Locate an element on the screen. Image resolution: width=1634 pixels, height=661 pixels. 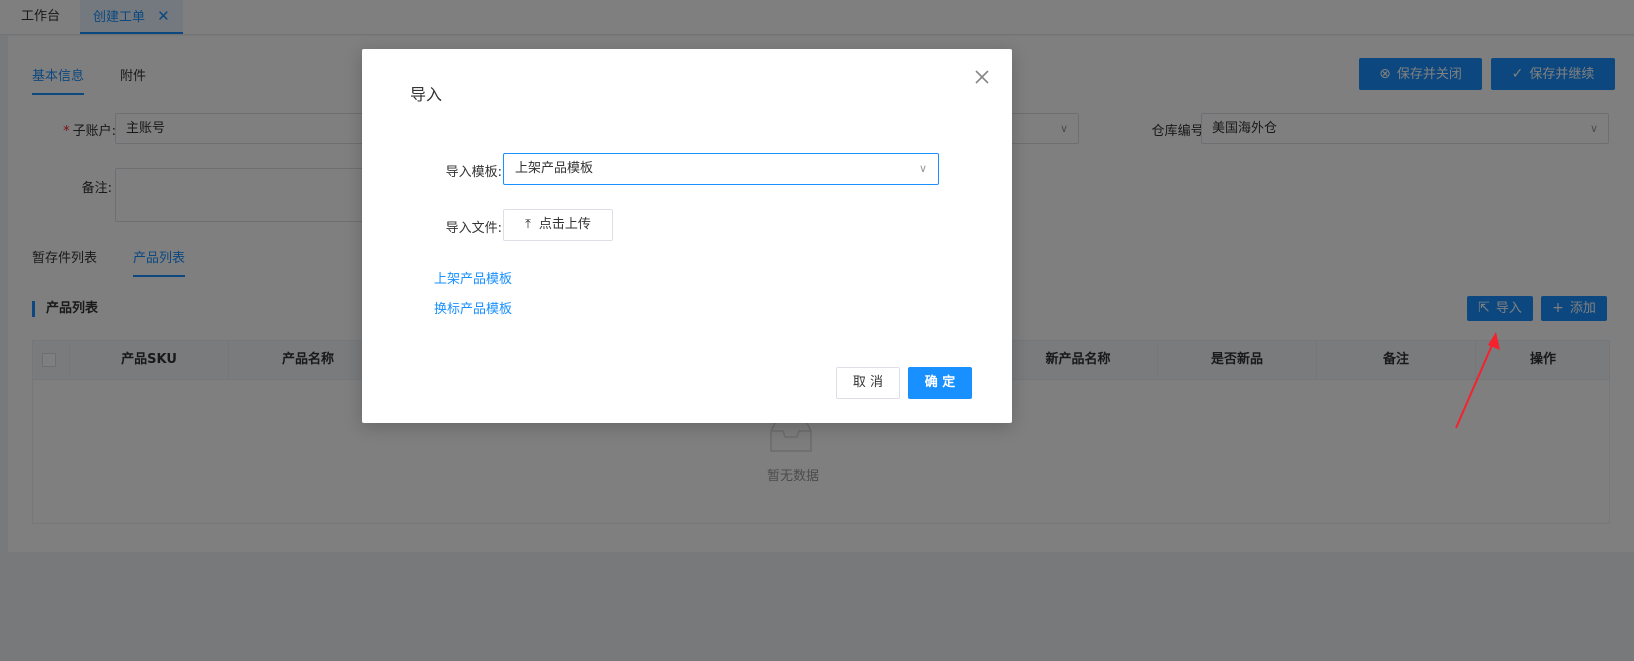
confirm-button: 确 定 is located at coordinates (940, 383).